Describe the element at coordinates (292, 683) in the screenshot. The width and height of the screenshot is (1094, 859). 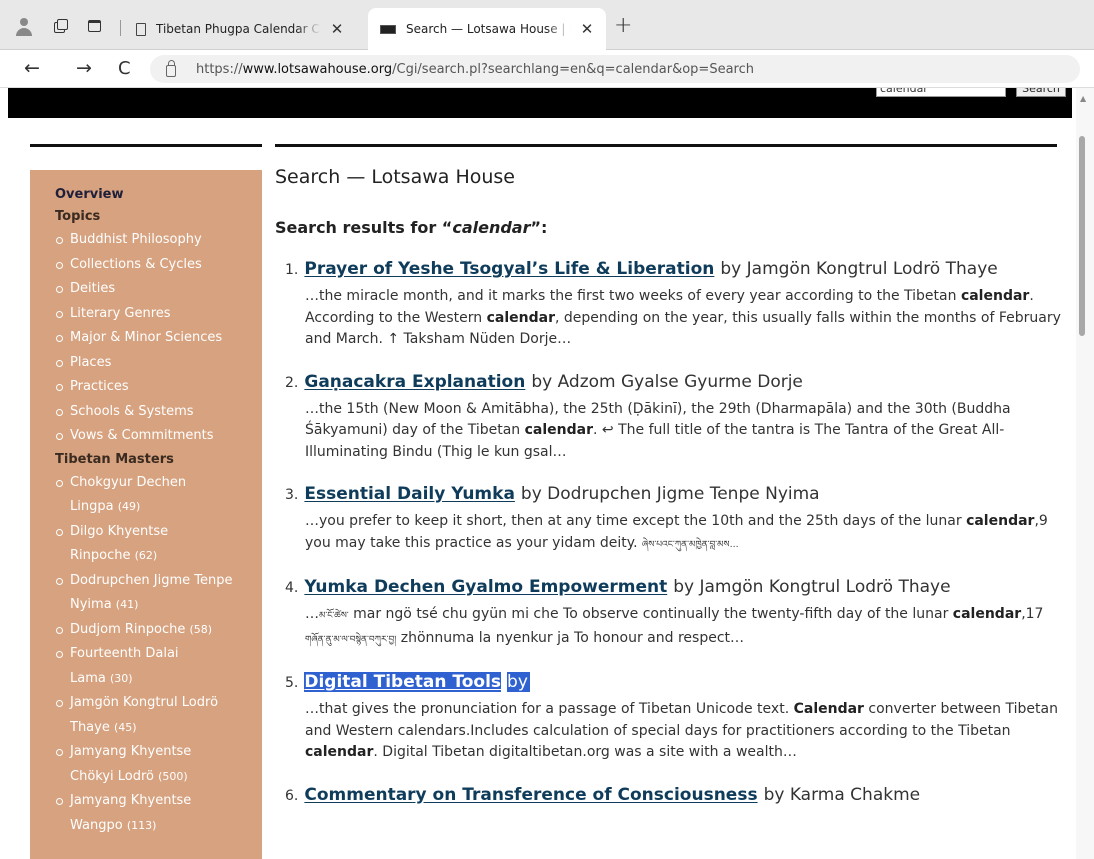
I see `result-number: 5.` at that location.